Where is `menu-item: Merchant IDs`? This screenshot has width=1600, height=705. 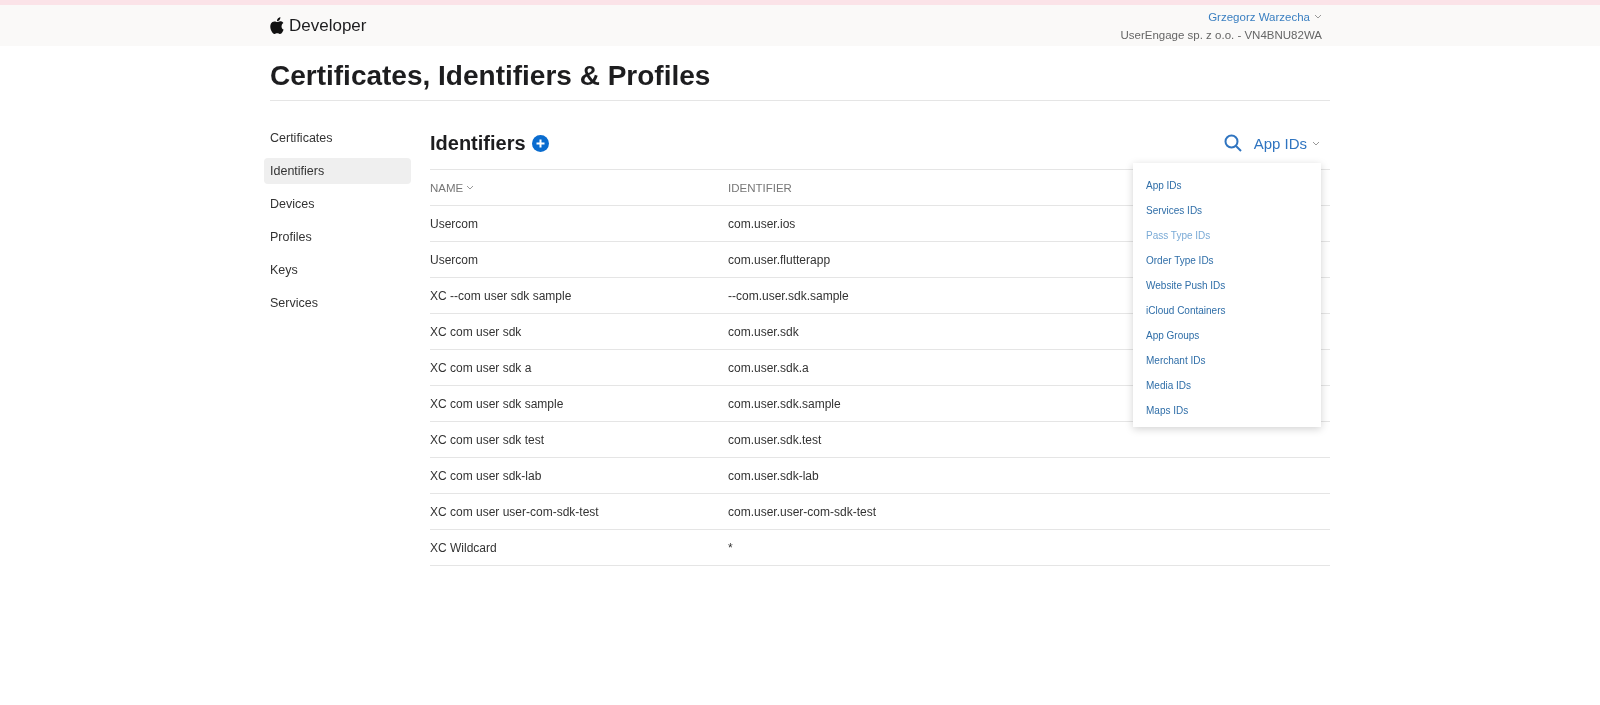
menu-item: Merchant IDs is located at coordinates (1227, 360).